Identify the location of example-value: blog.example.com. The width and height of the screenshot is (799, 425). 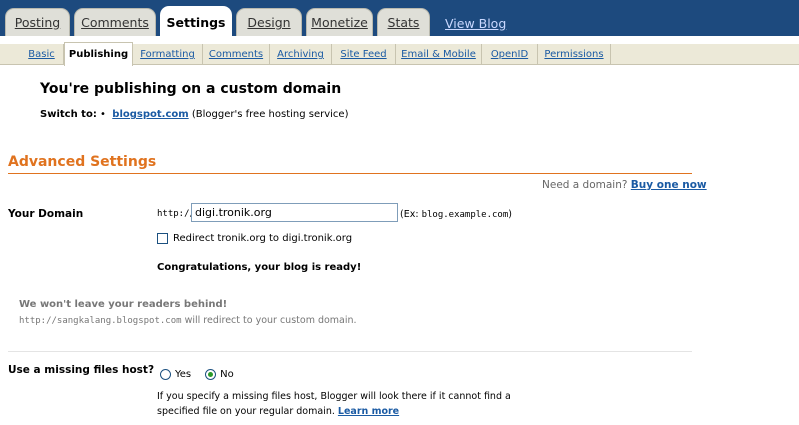
(465, 215).